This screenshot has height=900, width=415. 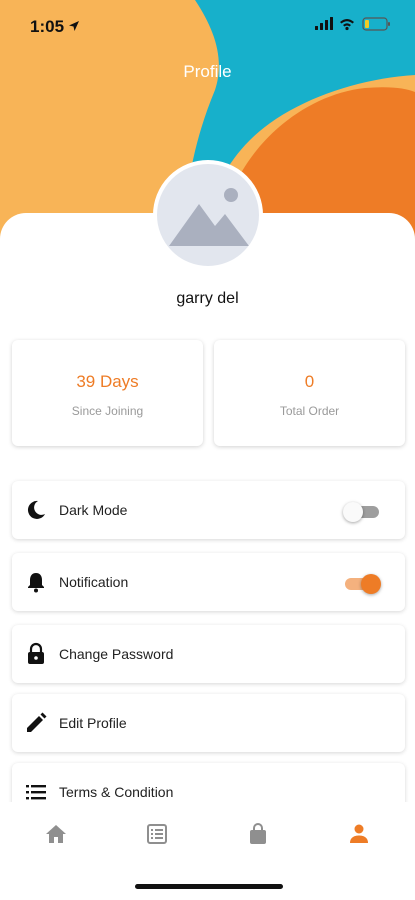 What do you see at coordinates (116, 792) in the screenshot?
I see `settings-row-label: Terms & Condition` at bounding box center [116, 792].